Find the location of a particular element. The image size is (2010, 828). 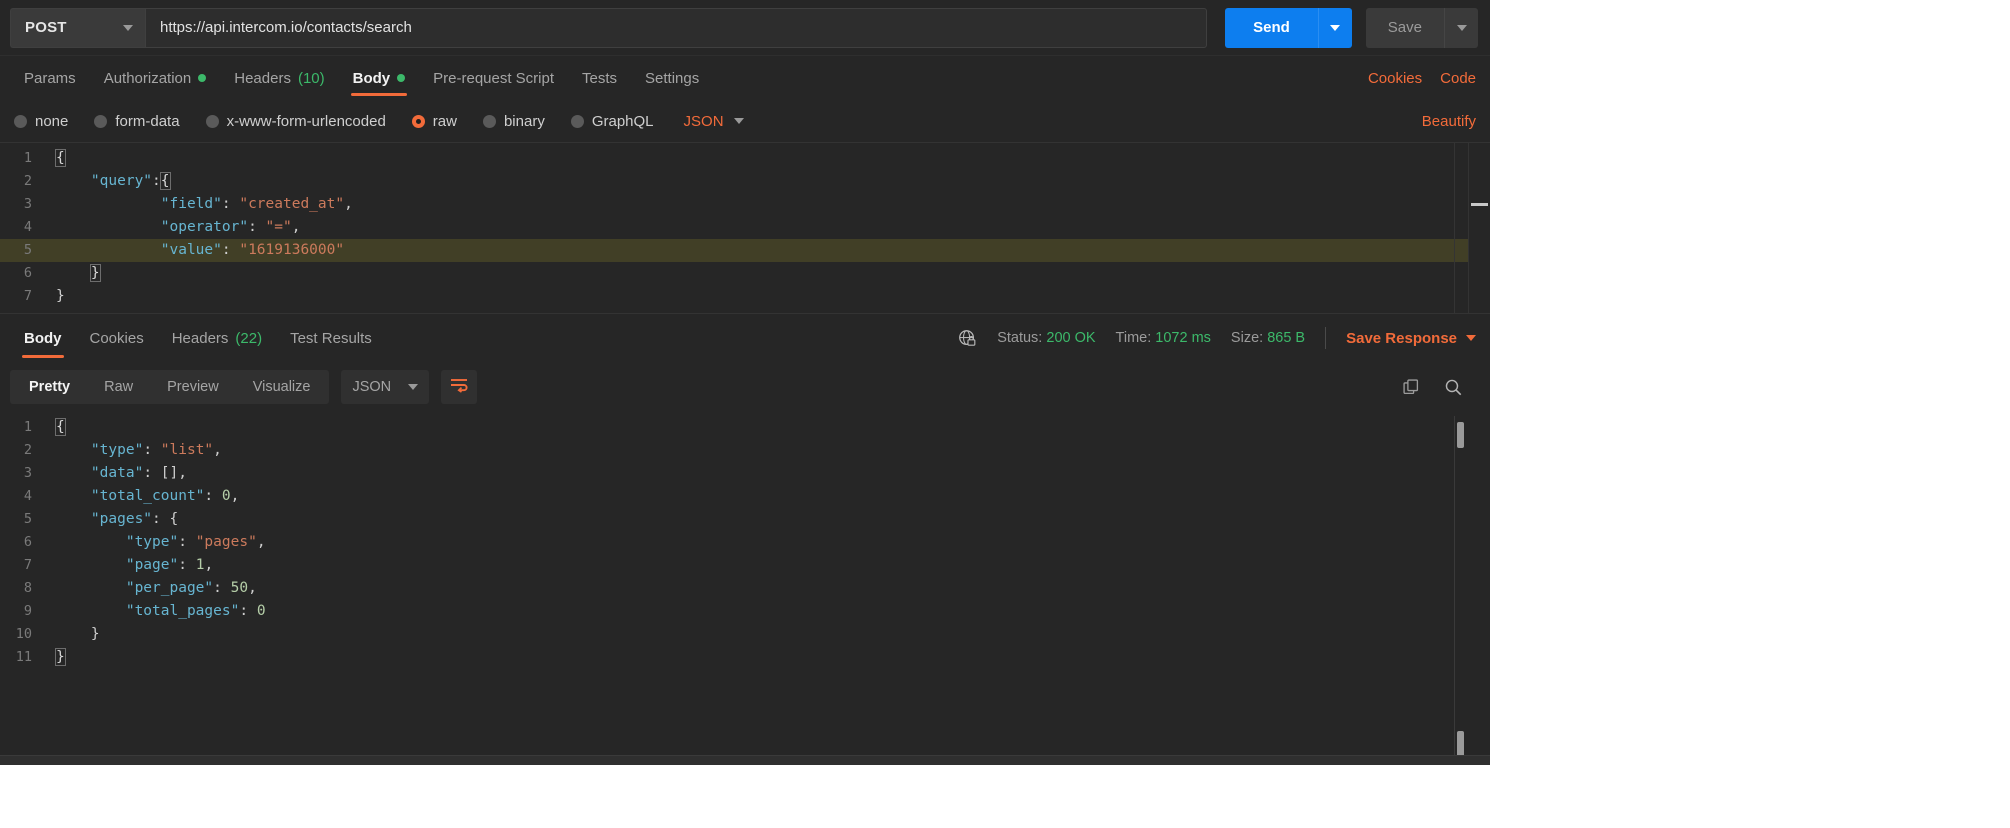

response-scrollbar is located at coordinates (1459, 587).